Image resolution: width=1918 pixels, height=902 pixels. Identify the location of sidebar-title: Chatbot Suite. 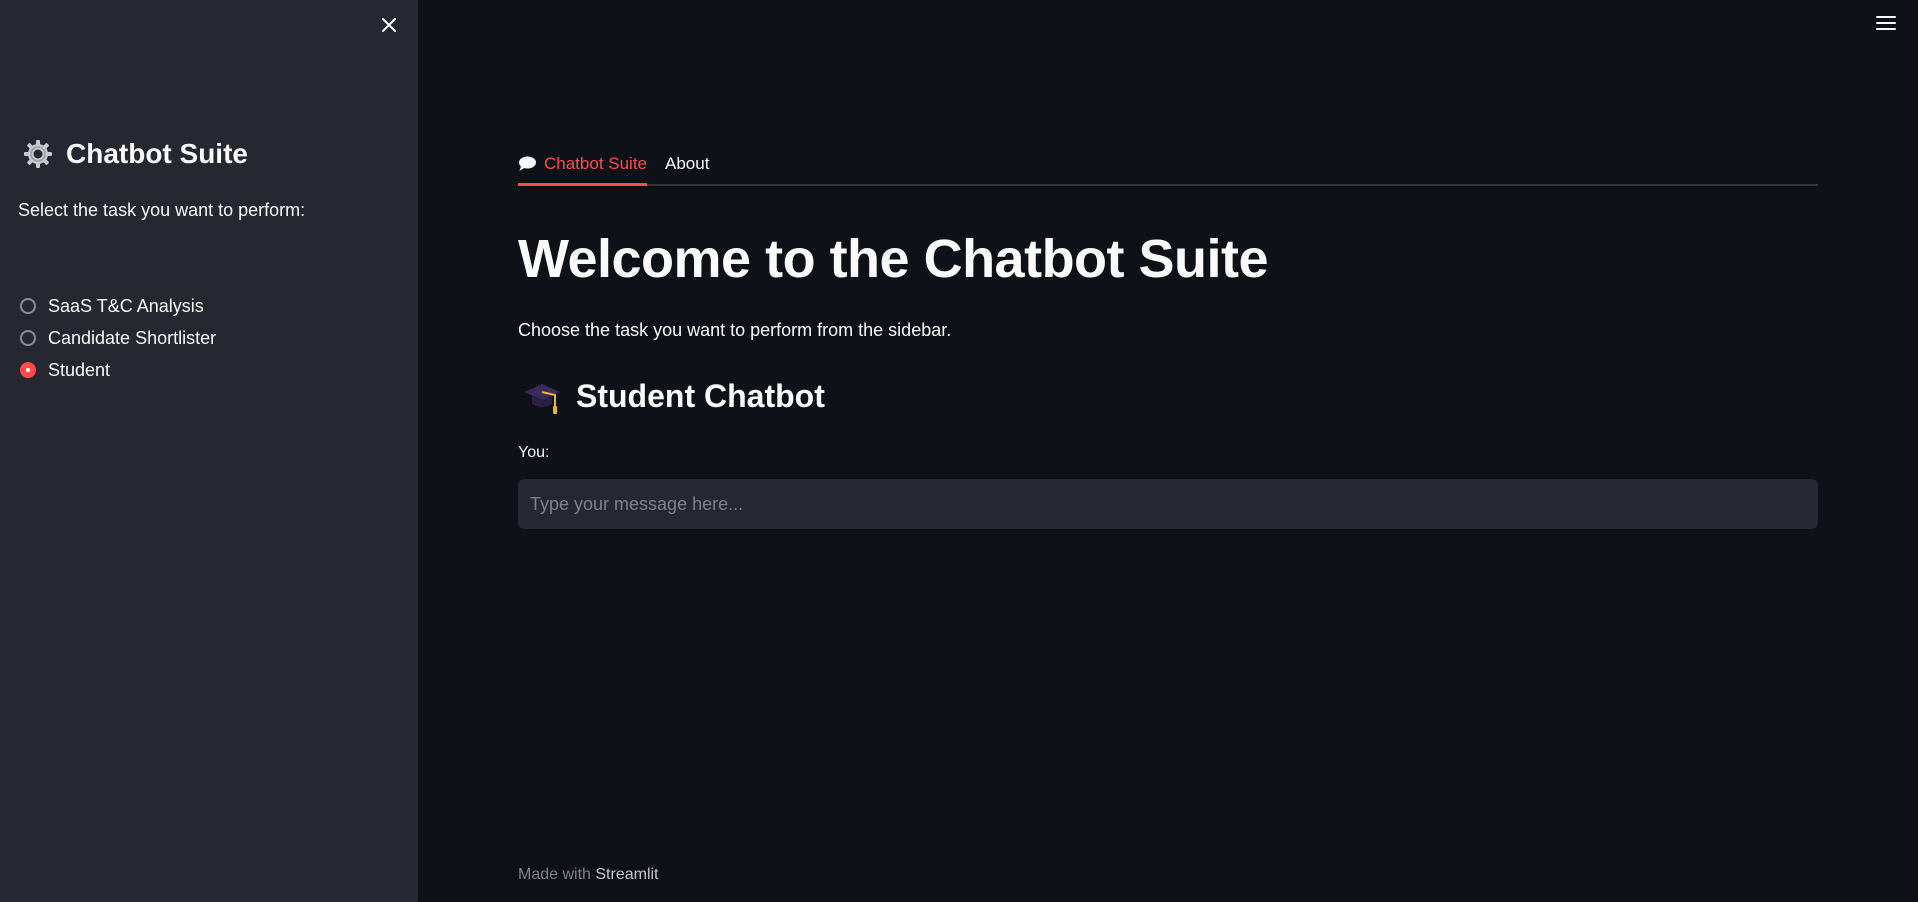
(135, 154).